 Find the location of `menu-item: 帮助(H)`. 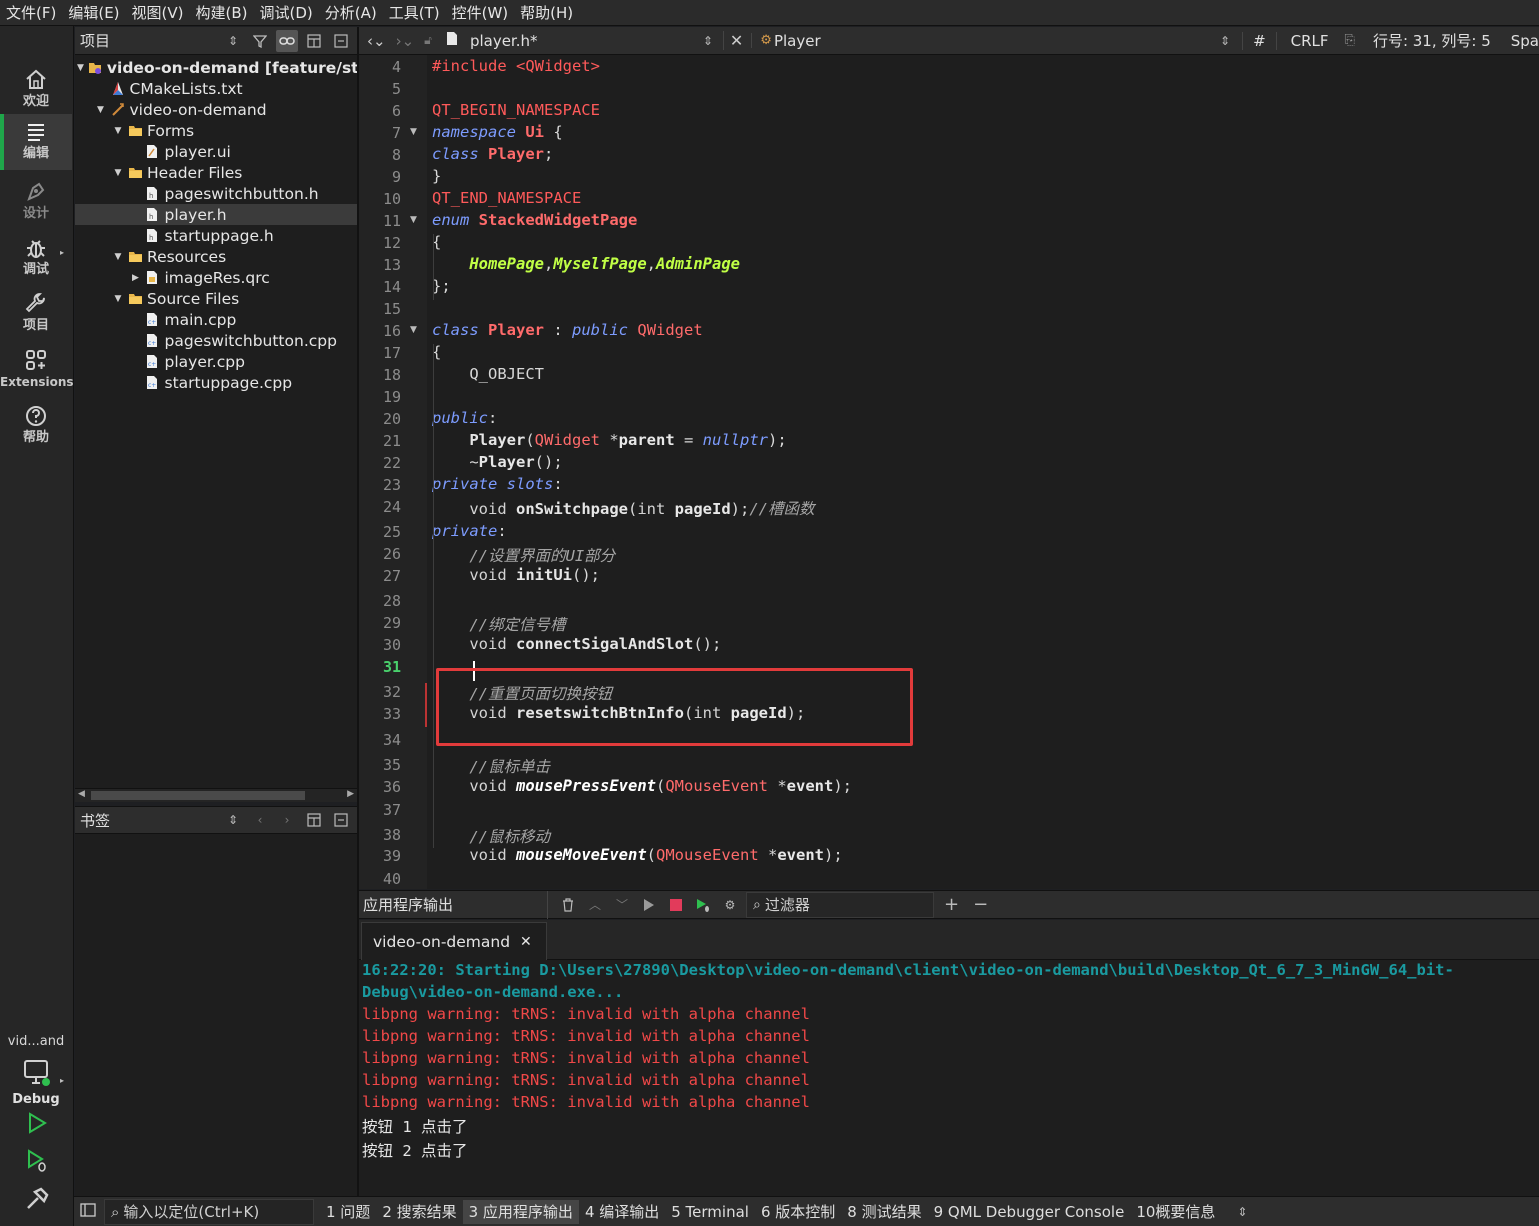

menu-item: 帮助(H) is located at coordinates (546, 13).